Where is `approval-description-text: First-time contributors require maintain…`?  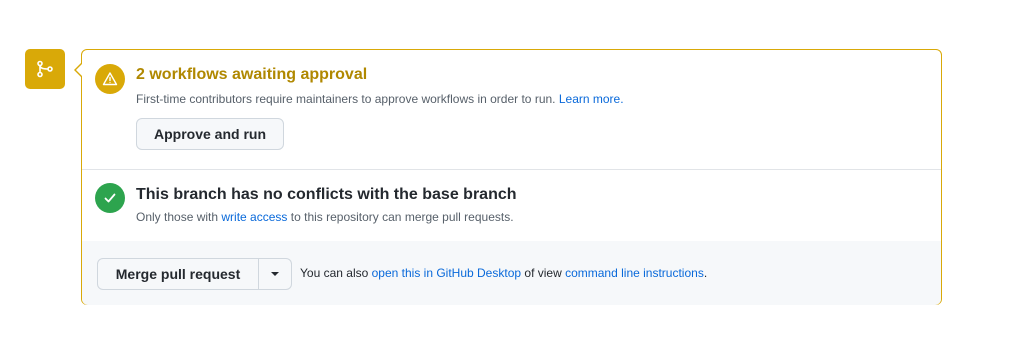 approval-description-text: First-time contributors require maintain… is located at coordinates (346, 99).